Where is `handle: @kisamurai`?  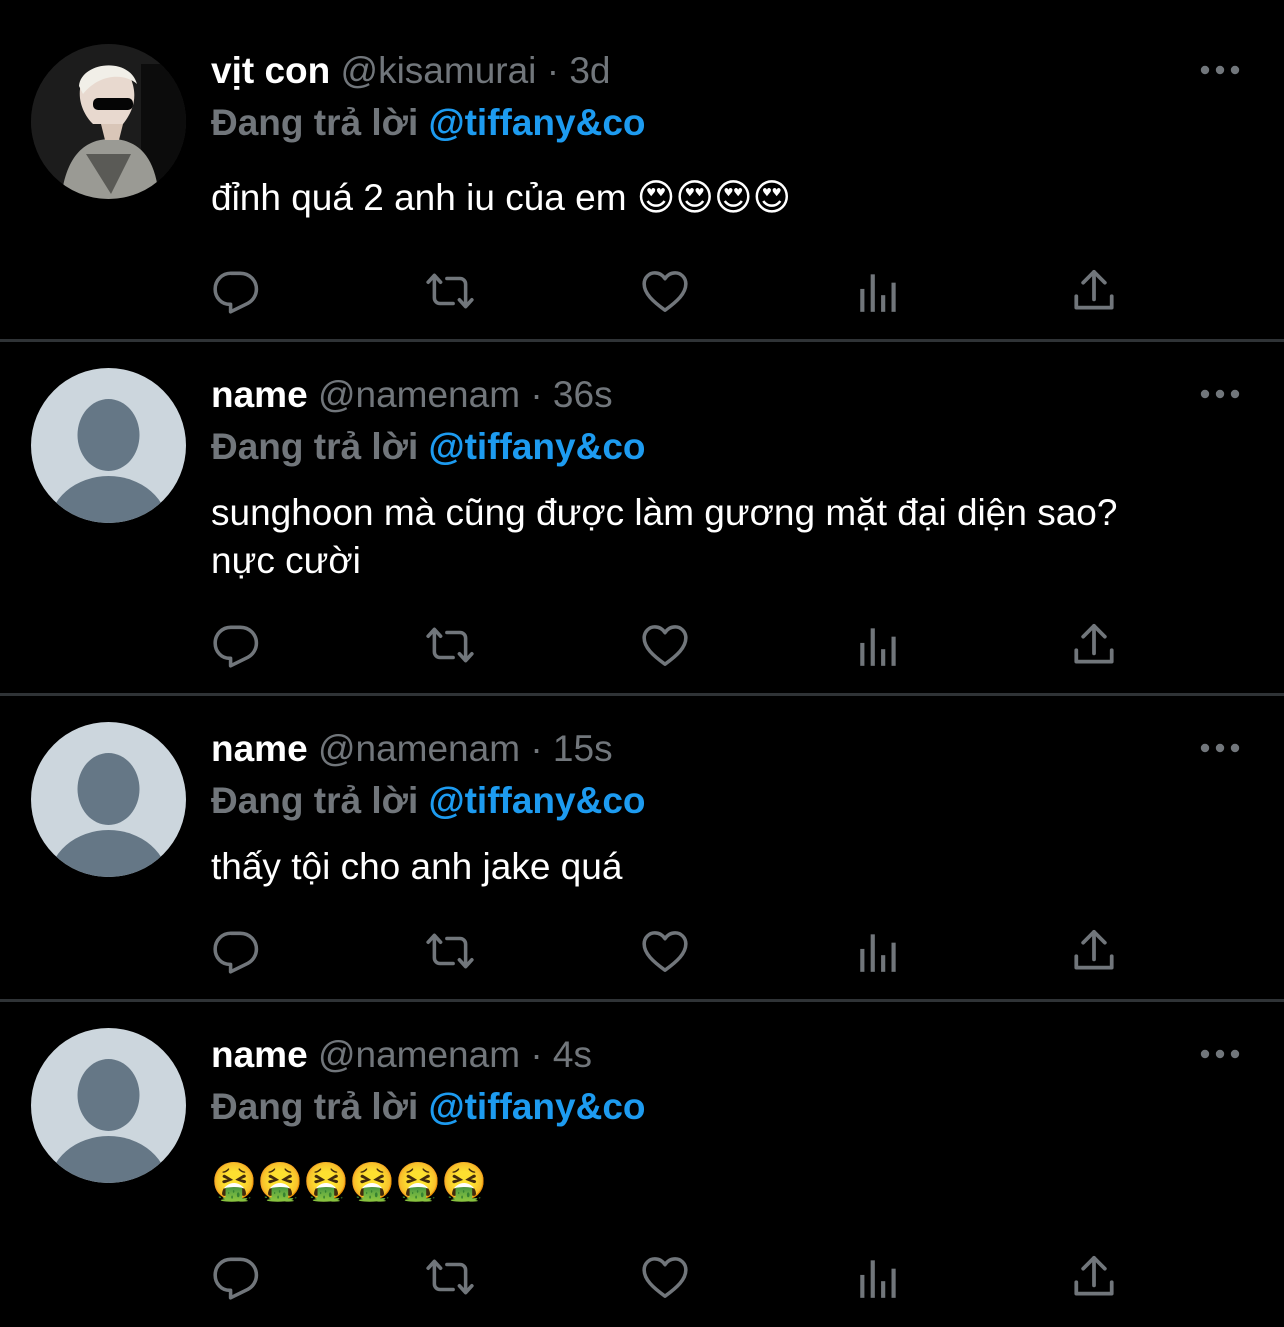 handle: @kisamurai is located at coordinates (439, 70).